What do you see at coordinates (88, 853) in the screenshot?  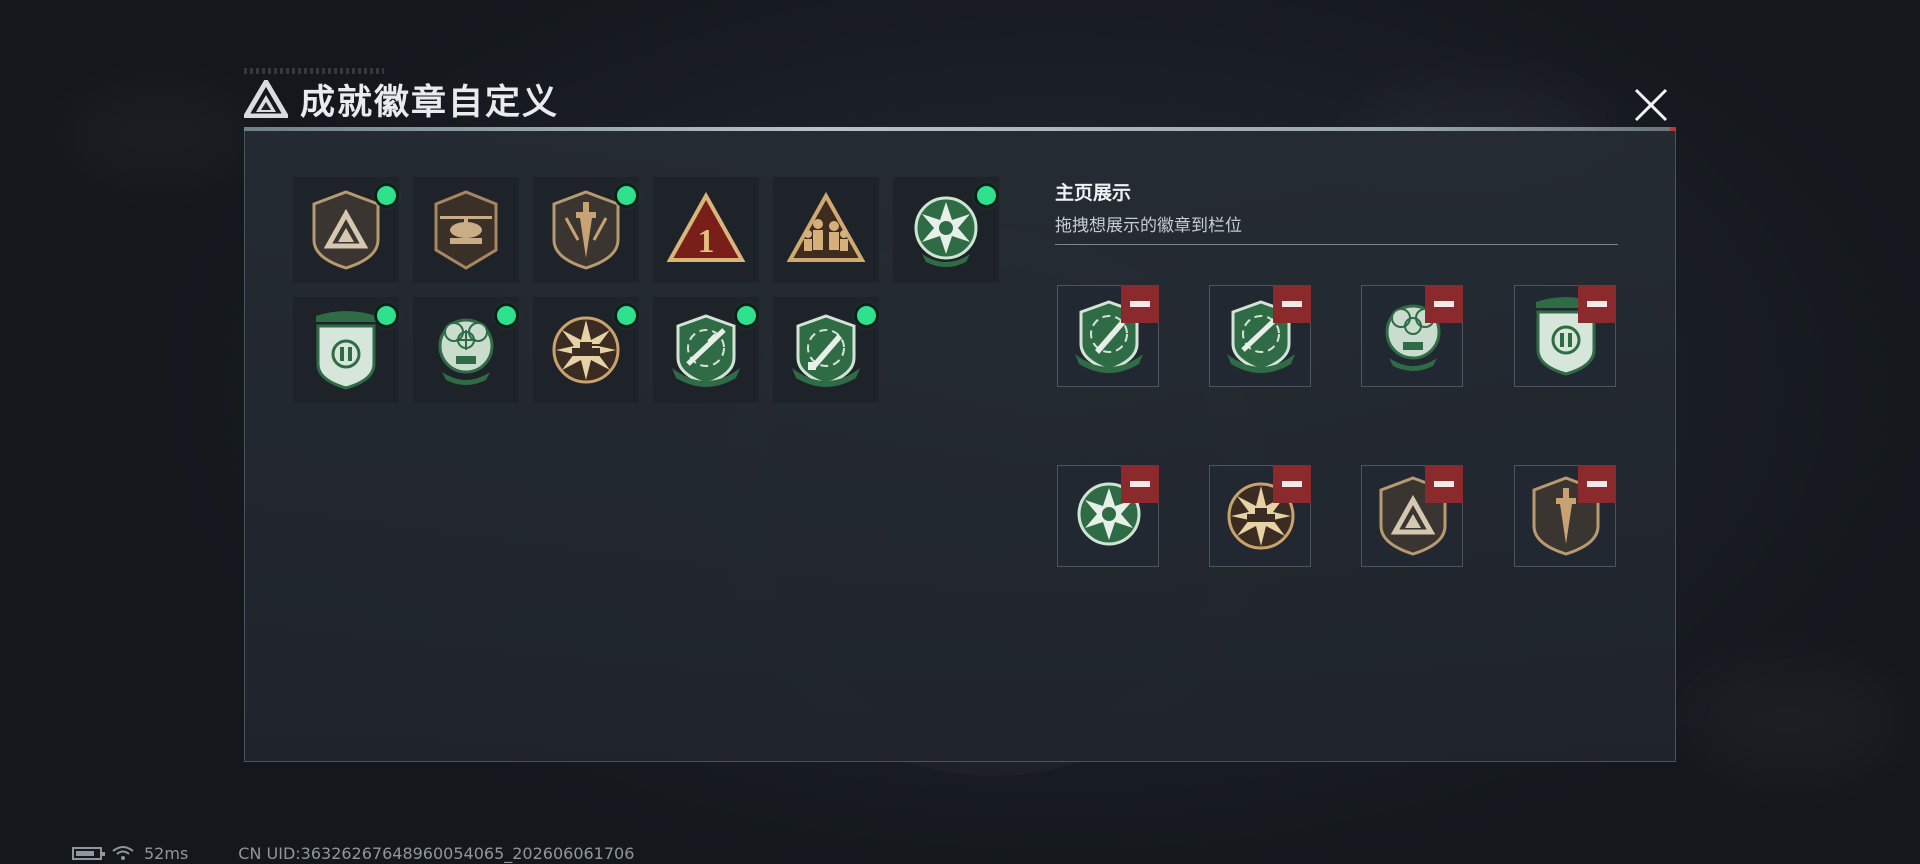 I see `battery-icon` at bounding box center [88, 853].